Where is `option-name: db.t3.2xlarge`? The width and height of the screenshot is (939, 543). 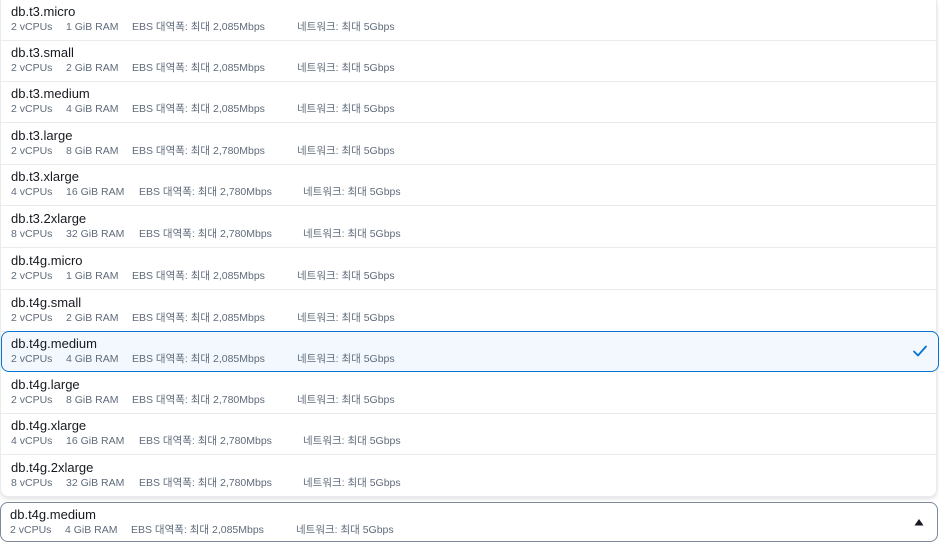 option-name: db.t3.2xlarge is located at coordinates (49, 218).